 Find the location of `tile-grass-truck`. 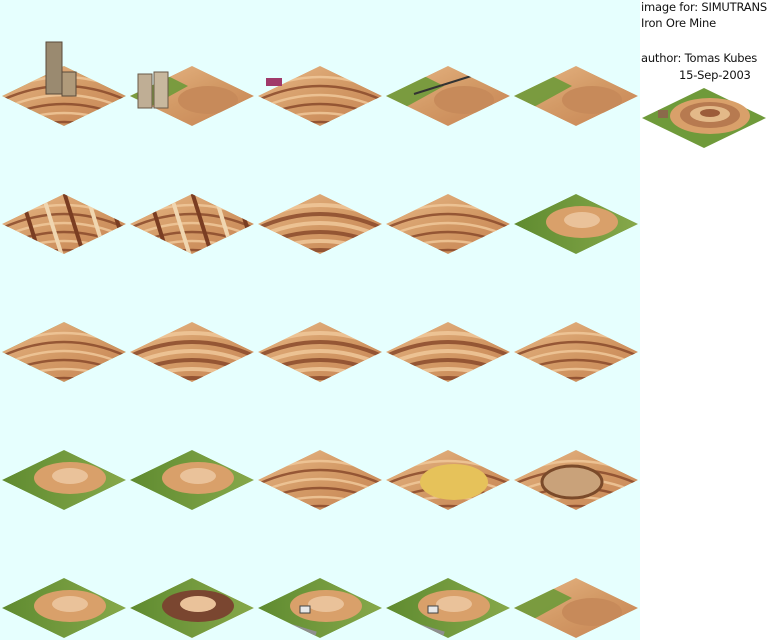

tile-grass-truck is located at coordinates (320, 608).